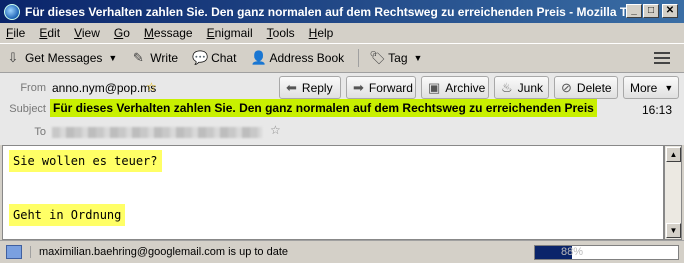  Describe the element at coordinates (377, 57) in the screenshot. I see `tag-icon: 🏷` at that location.